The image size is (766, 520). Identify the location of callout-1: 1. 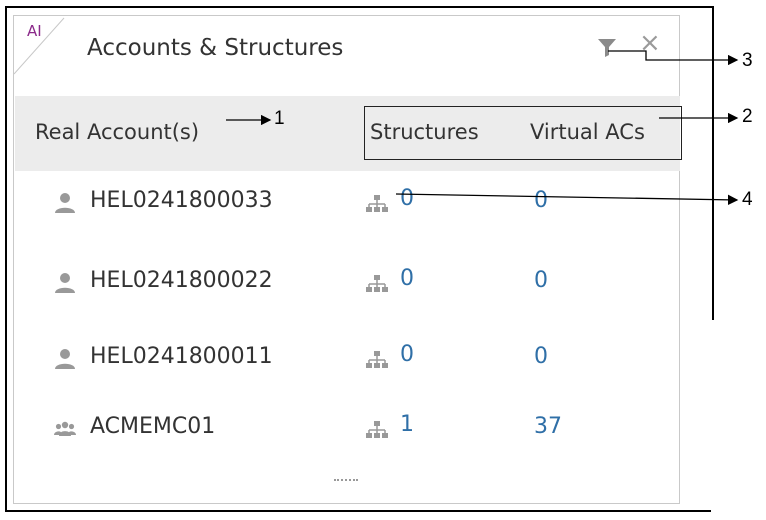
(279, 118).